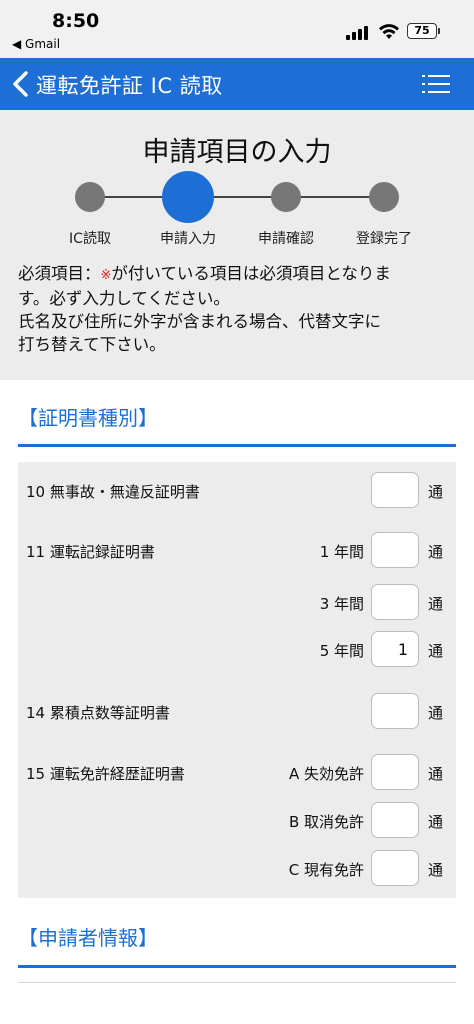 Image resolution: width=474 pixels, height=1024 pixels. I want to click on step-dot-input, so click(188, 197).